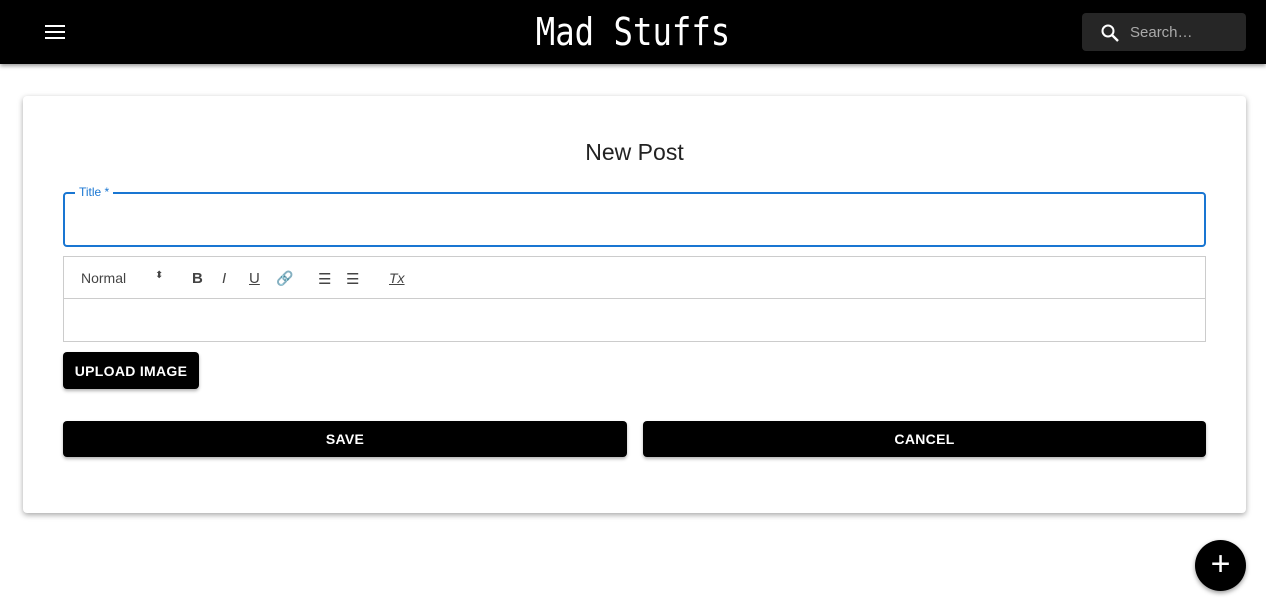  I want to click on search-box, so click(1164, 32).